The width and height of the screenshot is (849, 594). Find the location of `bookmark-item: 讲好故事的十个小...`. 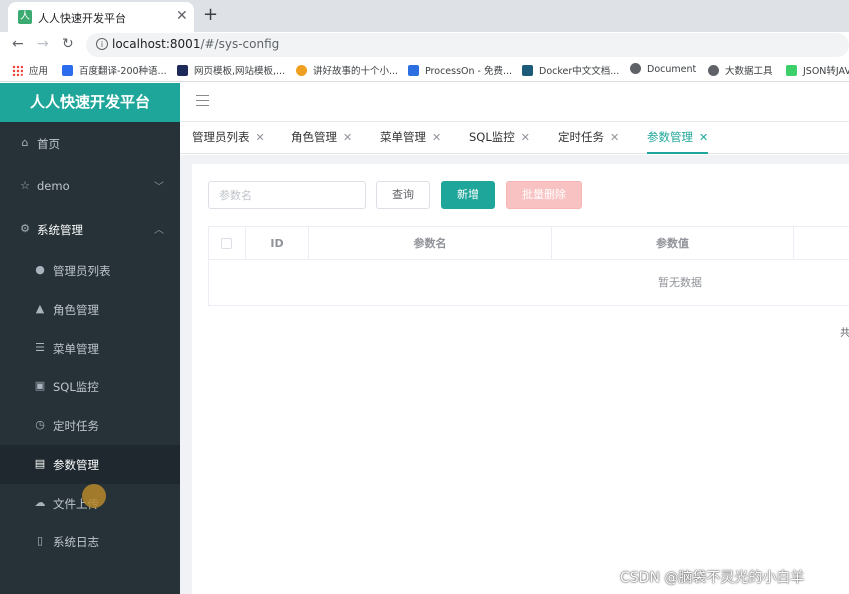

bookmark-item: 讲好故事的十个小... is located at coordinates (347, 70).